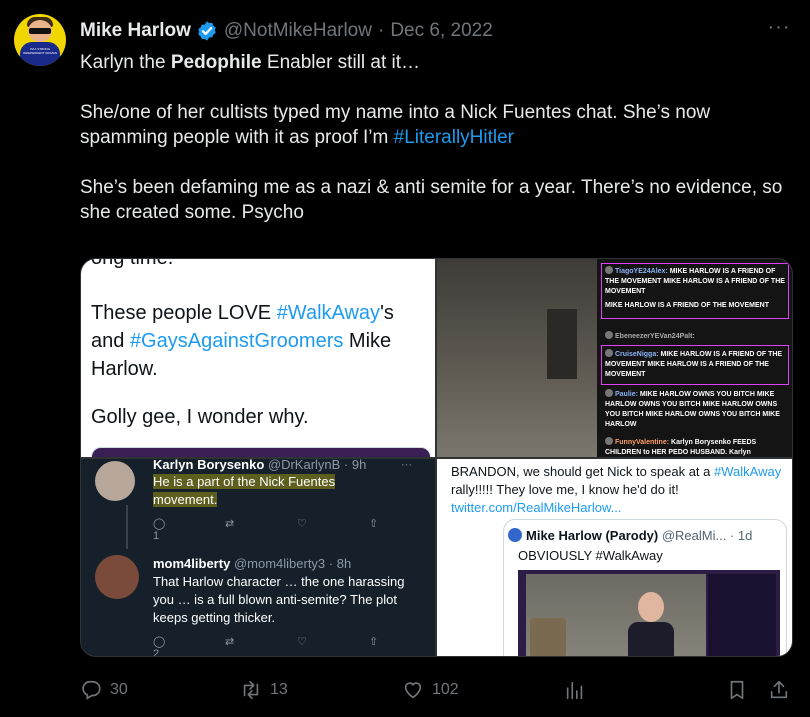 Image resolution: width=810 pixels, height=717 pixels. Describe the element at coordinates (279, 689) in the screenshot. I see `retweet-count: 13` at that location.